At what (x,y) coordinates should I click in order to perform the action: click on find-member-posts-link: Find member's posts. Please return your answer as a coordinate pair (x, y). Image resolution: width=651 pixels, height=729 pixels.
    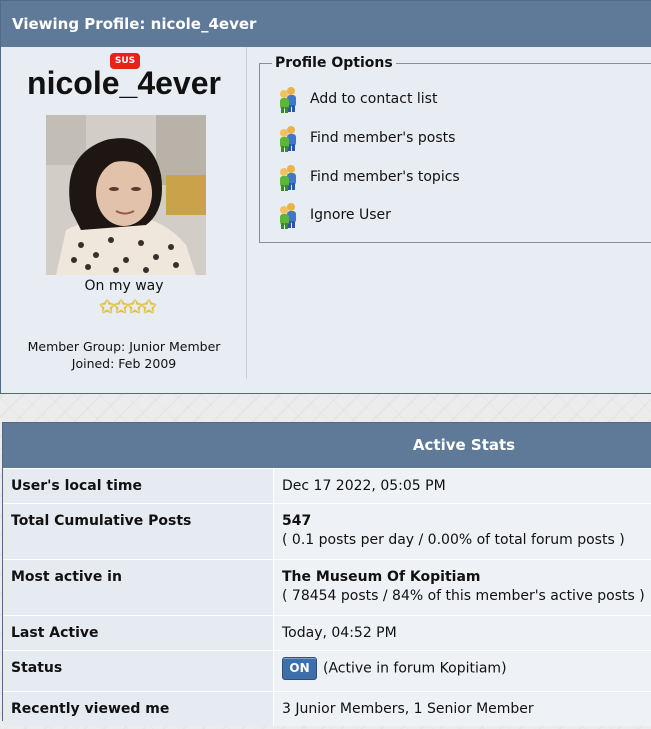
    Looking at the image, I should click on (366, 138).